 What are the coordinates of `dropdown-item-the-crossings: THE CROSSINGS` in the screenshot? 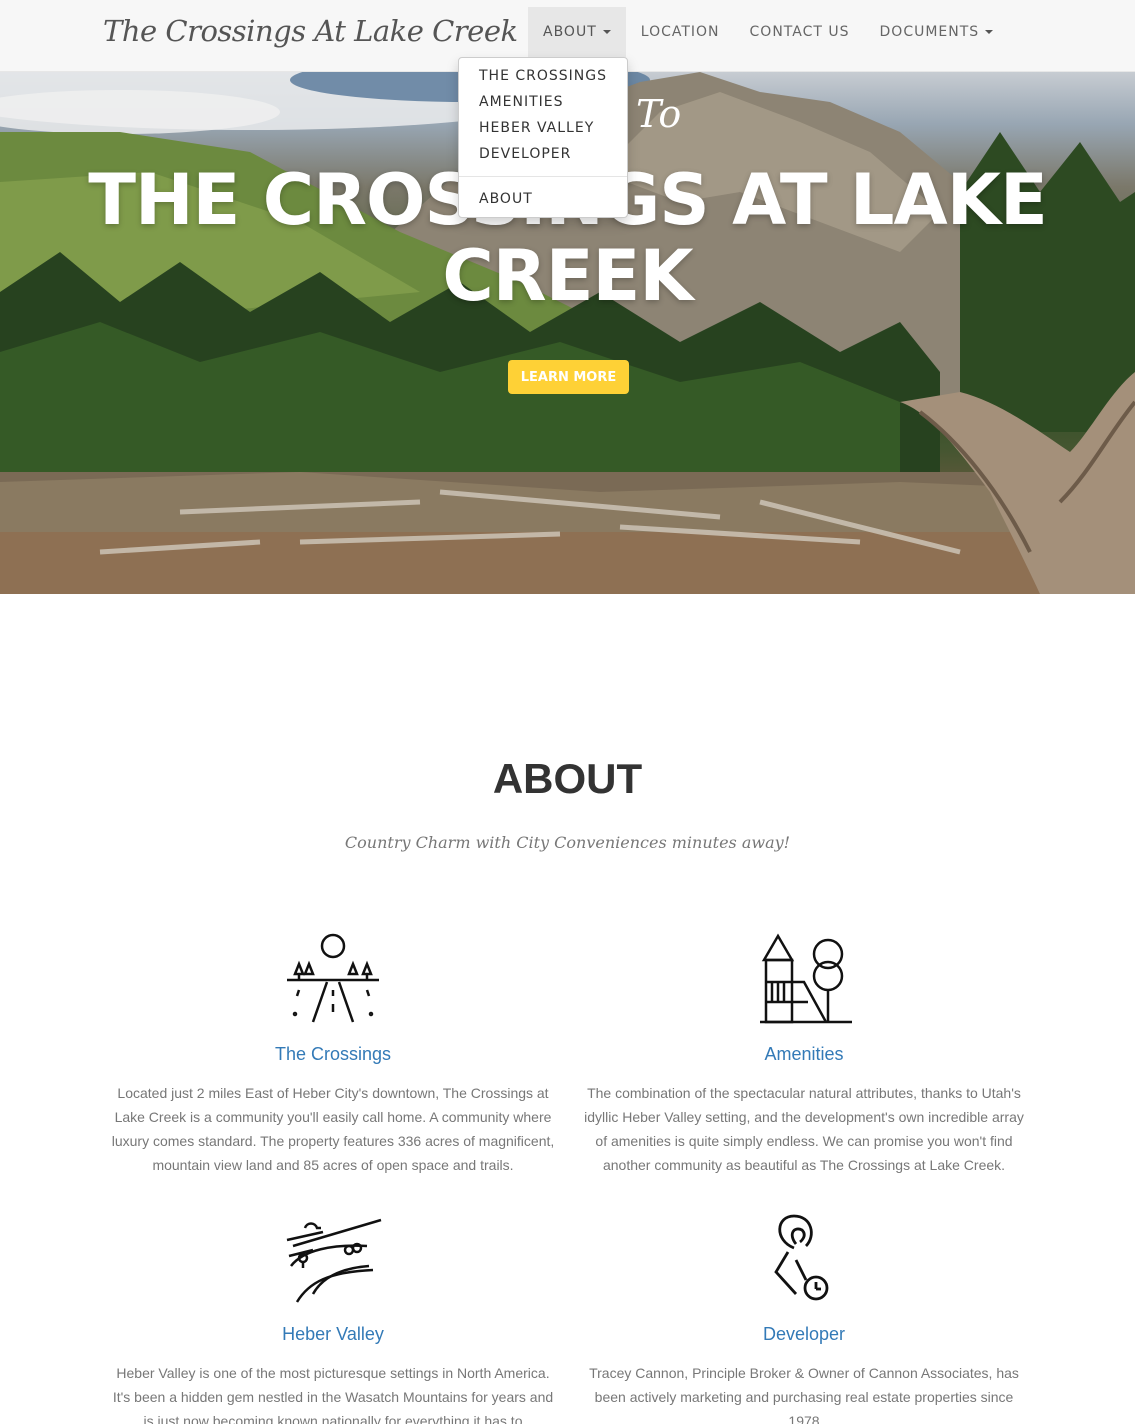 It's located at (543, 76).